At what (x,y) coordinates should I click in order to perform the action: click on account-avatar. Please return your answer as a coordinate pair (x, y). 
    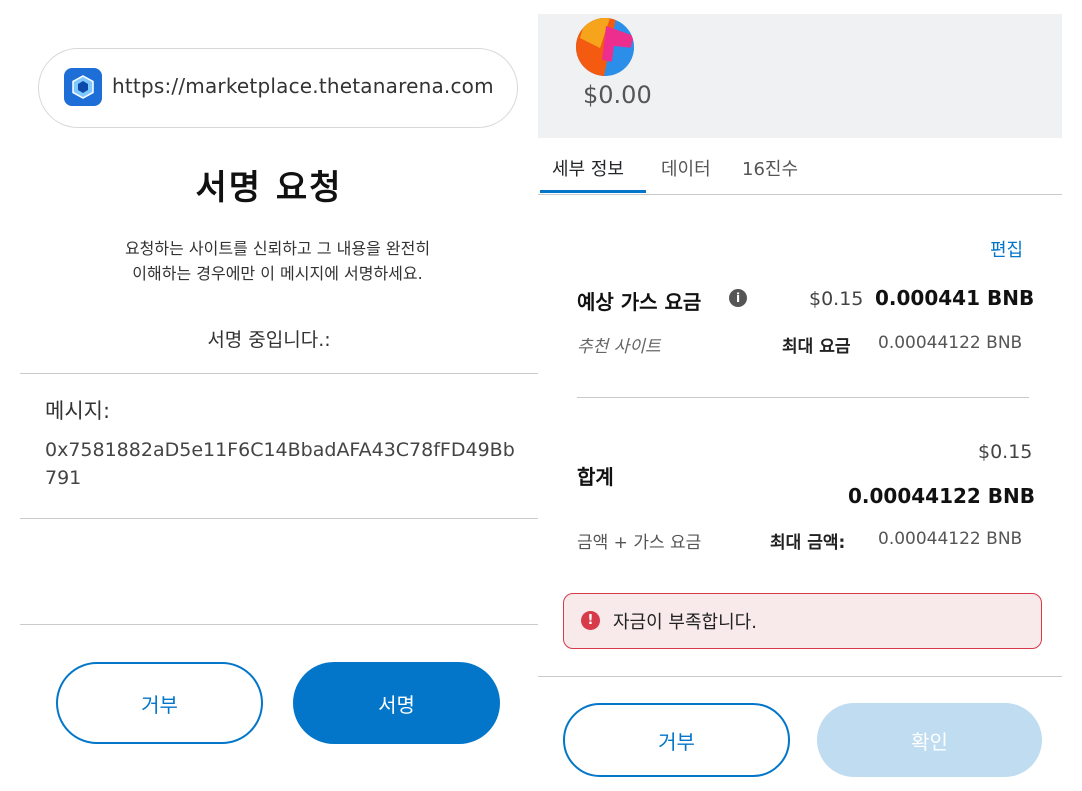
    Looking at the image, I should click on (605, 47).